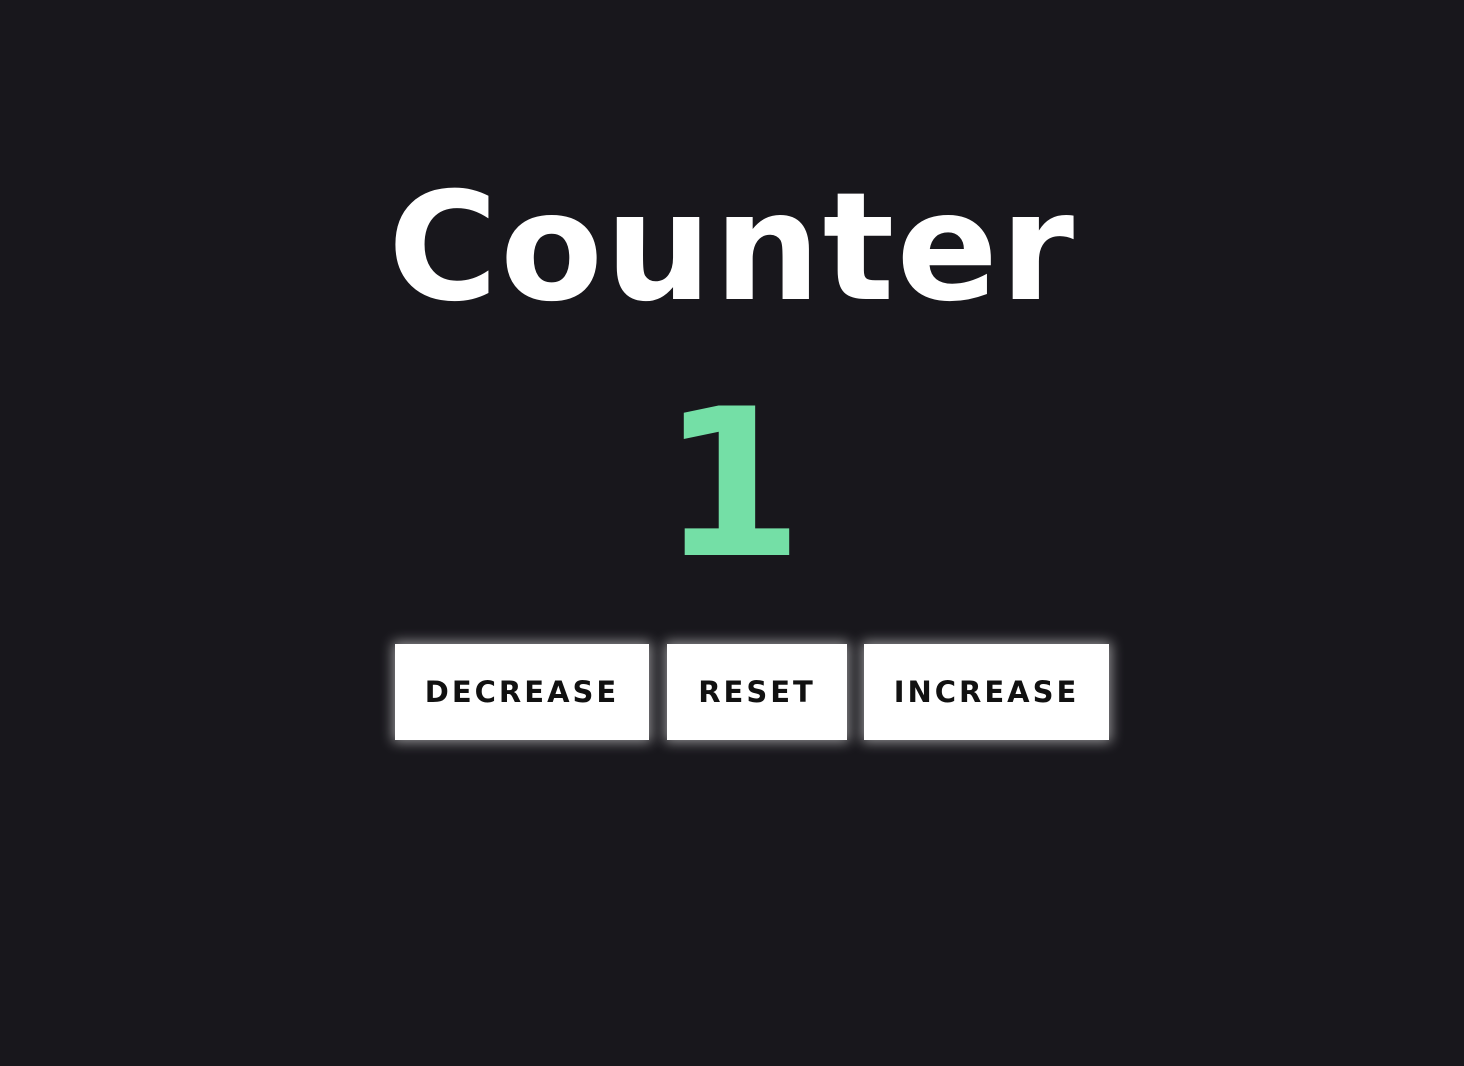 The image size is (1464, 1066). What do you see at coordinates (986, 692) in the screenshot?
I see `increase-button: INCREASE` at bounding box center [986, 692].